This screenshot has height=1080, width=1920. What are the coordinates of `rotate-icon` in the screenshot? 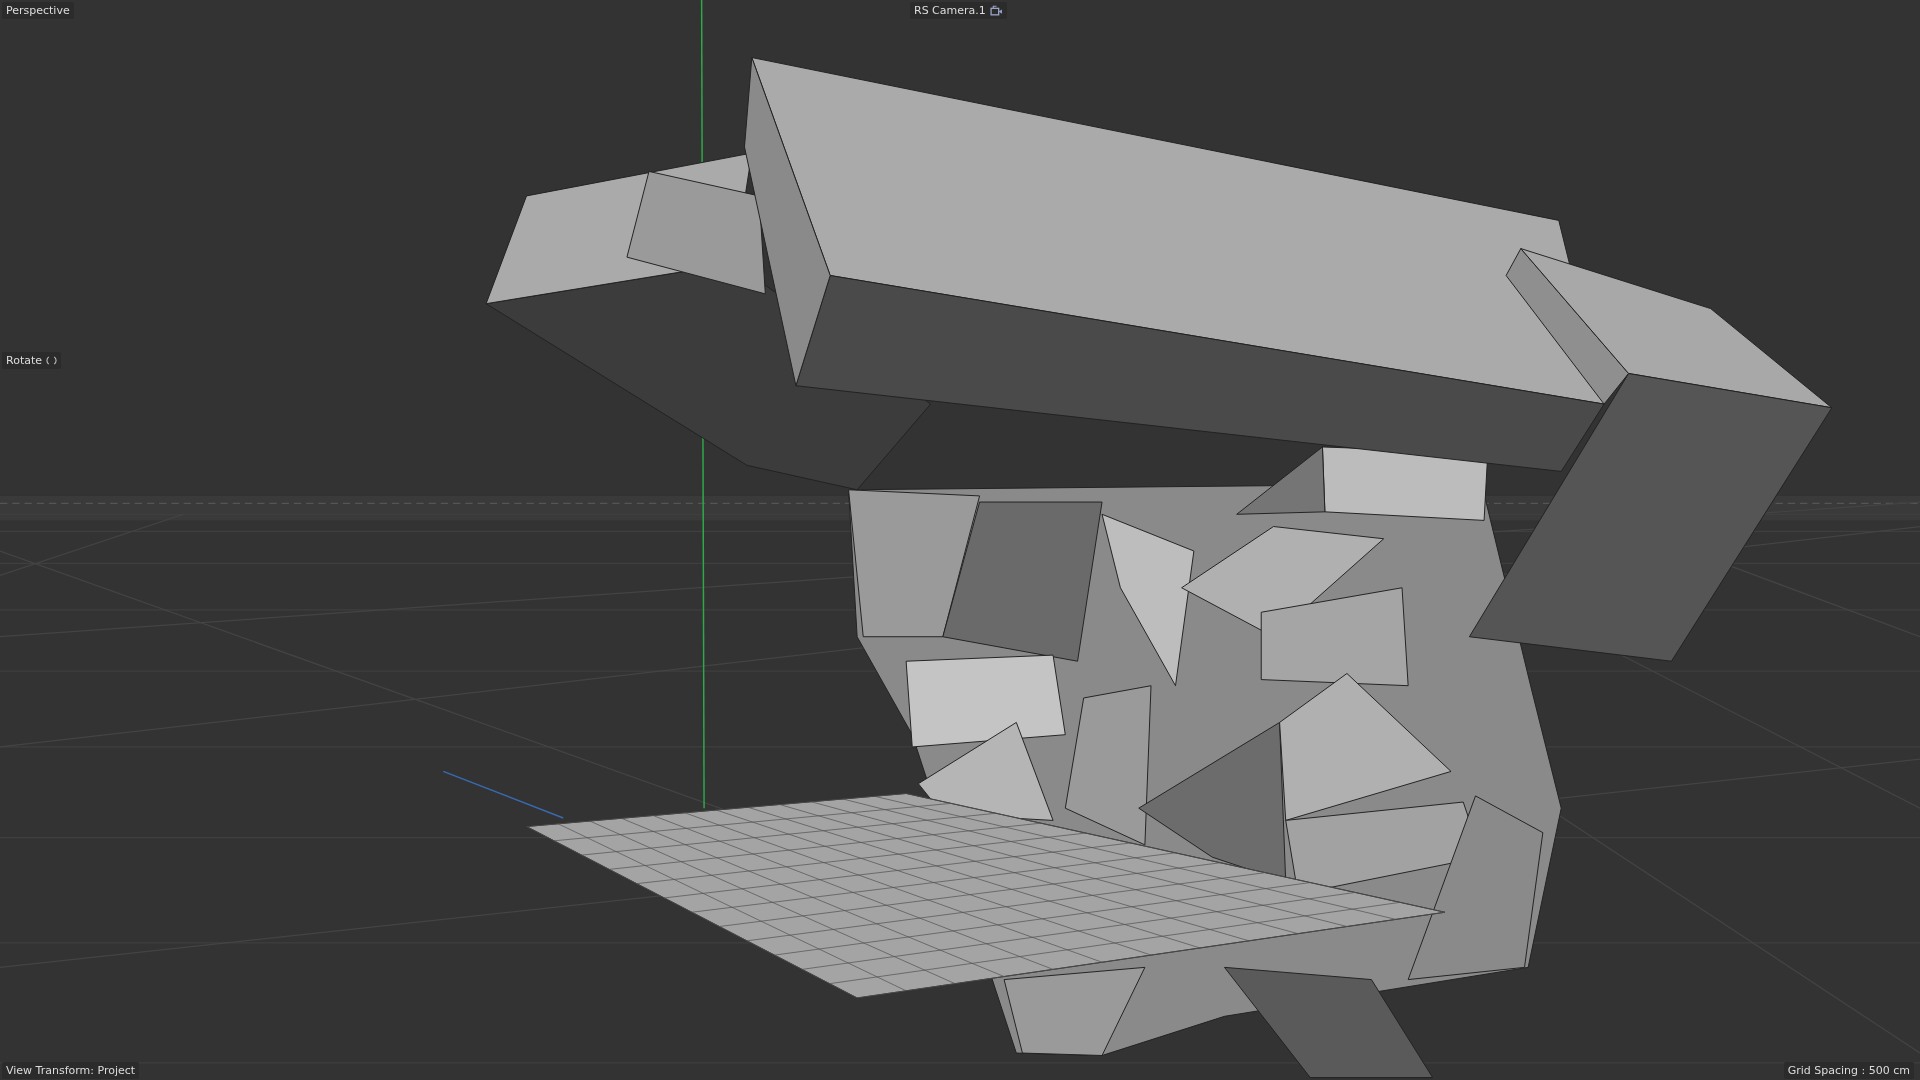 It's located at (51, 360).